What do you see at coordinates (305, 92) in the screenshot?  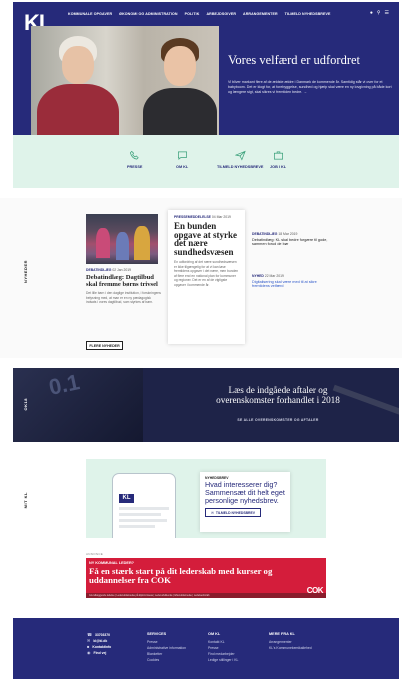 I see `arrow-right-icon: →` at bounding box center [305, 92].